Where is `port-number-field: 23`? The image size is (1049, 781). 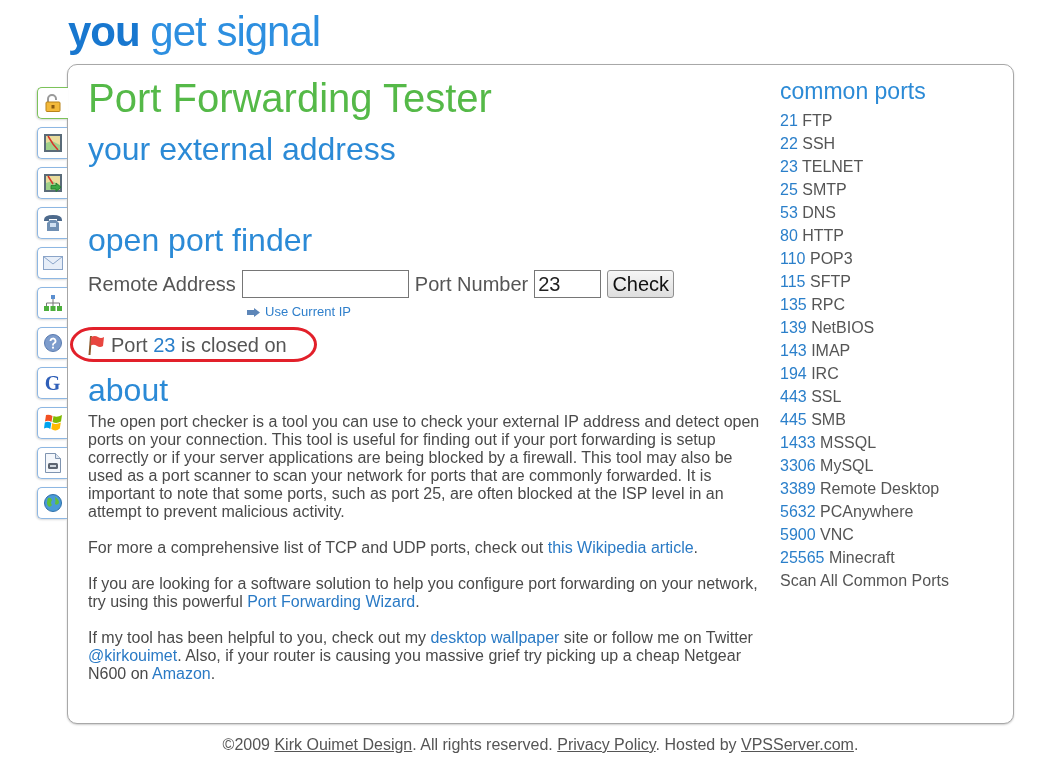 port-number-field: 23 is located at coordinates (568, 284).